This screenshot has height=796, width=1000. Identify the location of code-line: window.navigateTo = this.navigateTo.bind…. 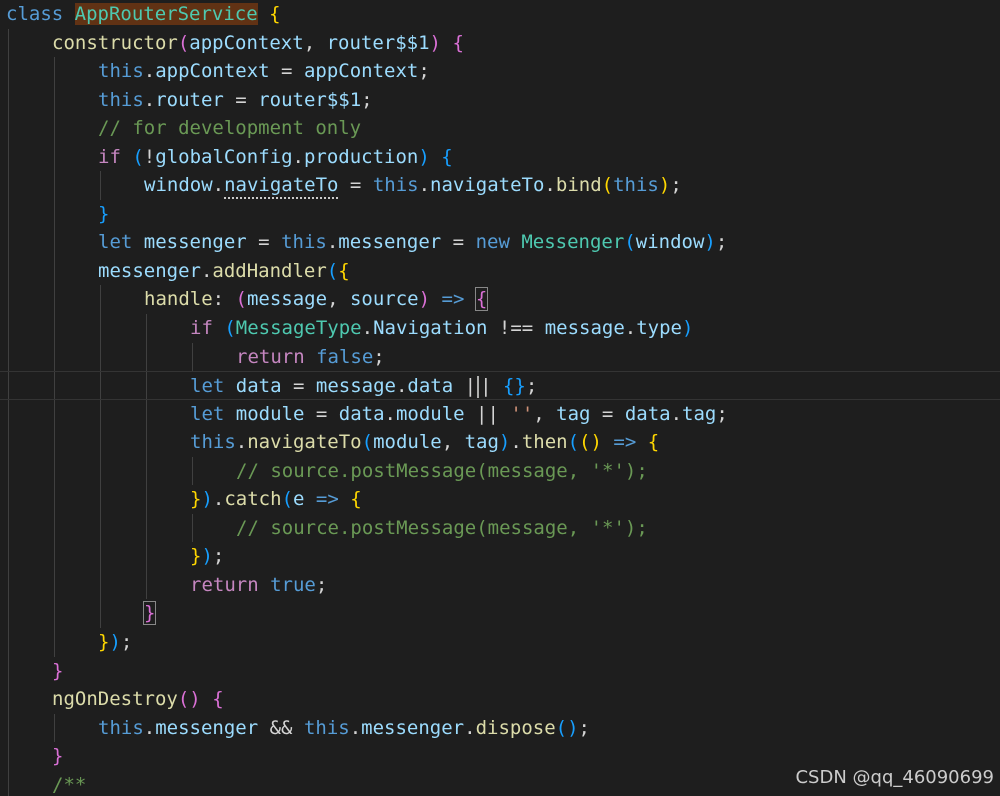
(500, 185).